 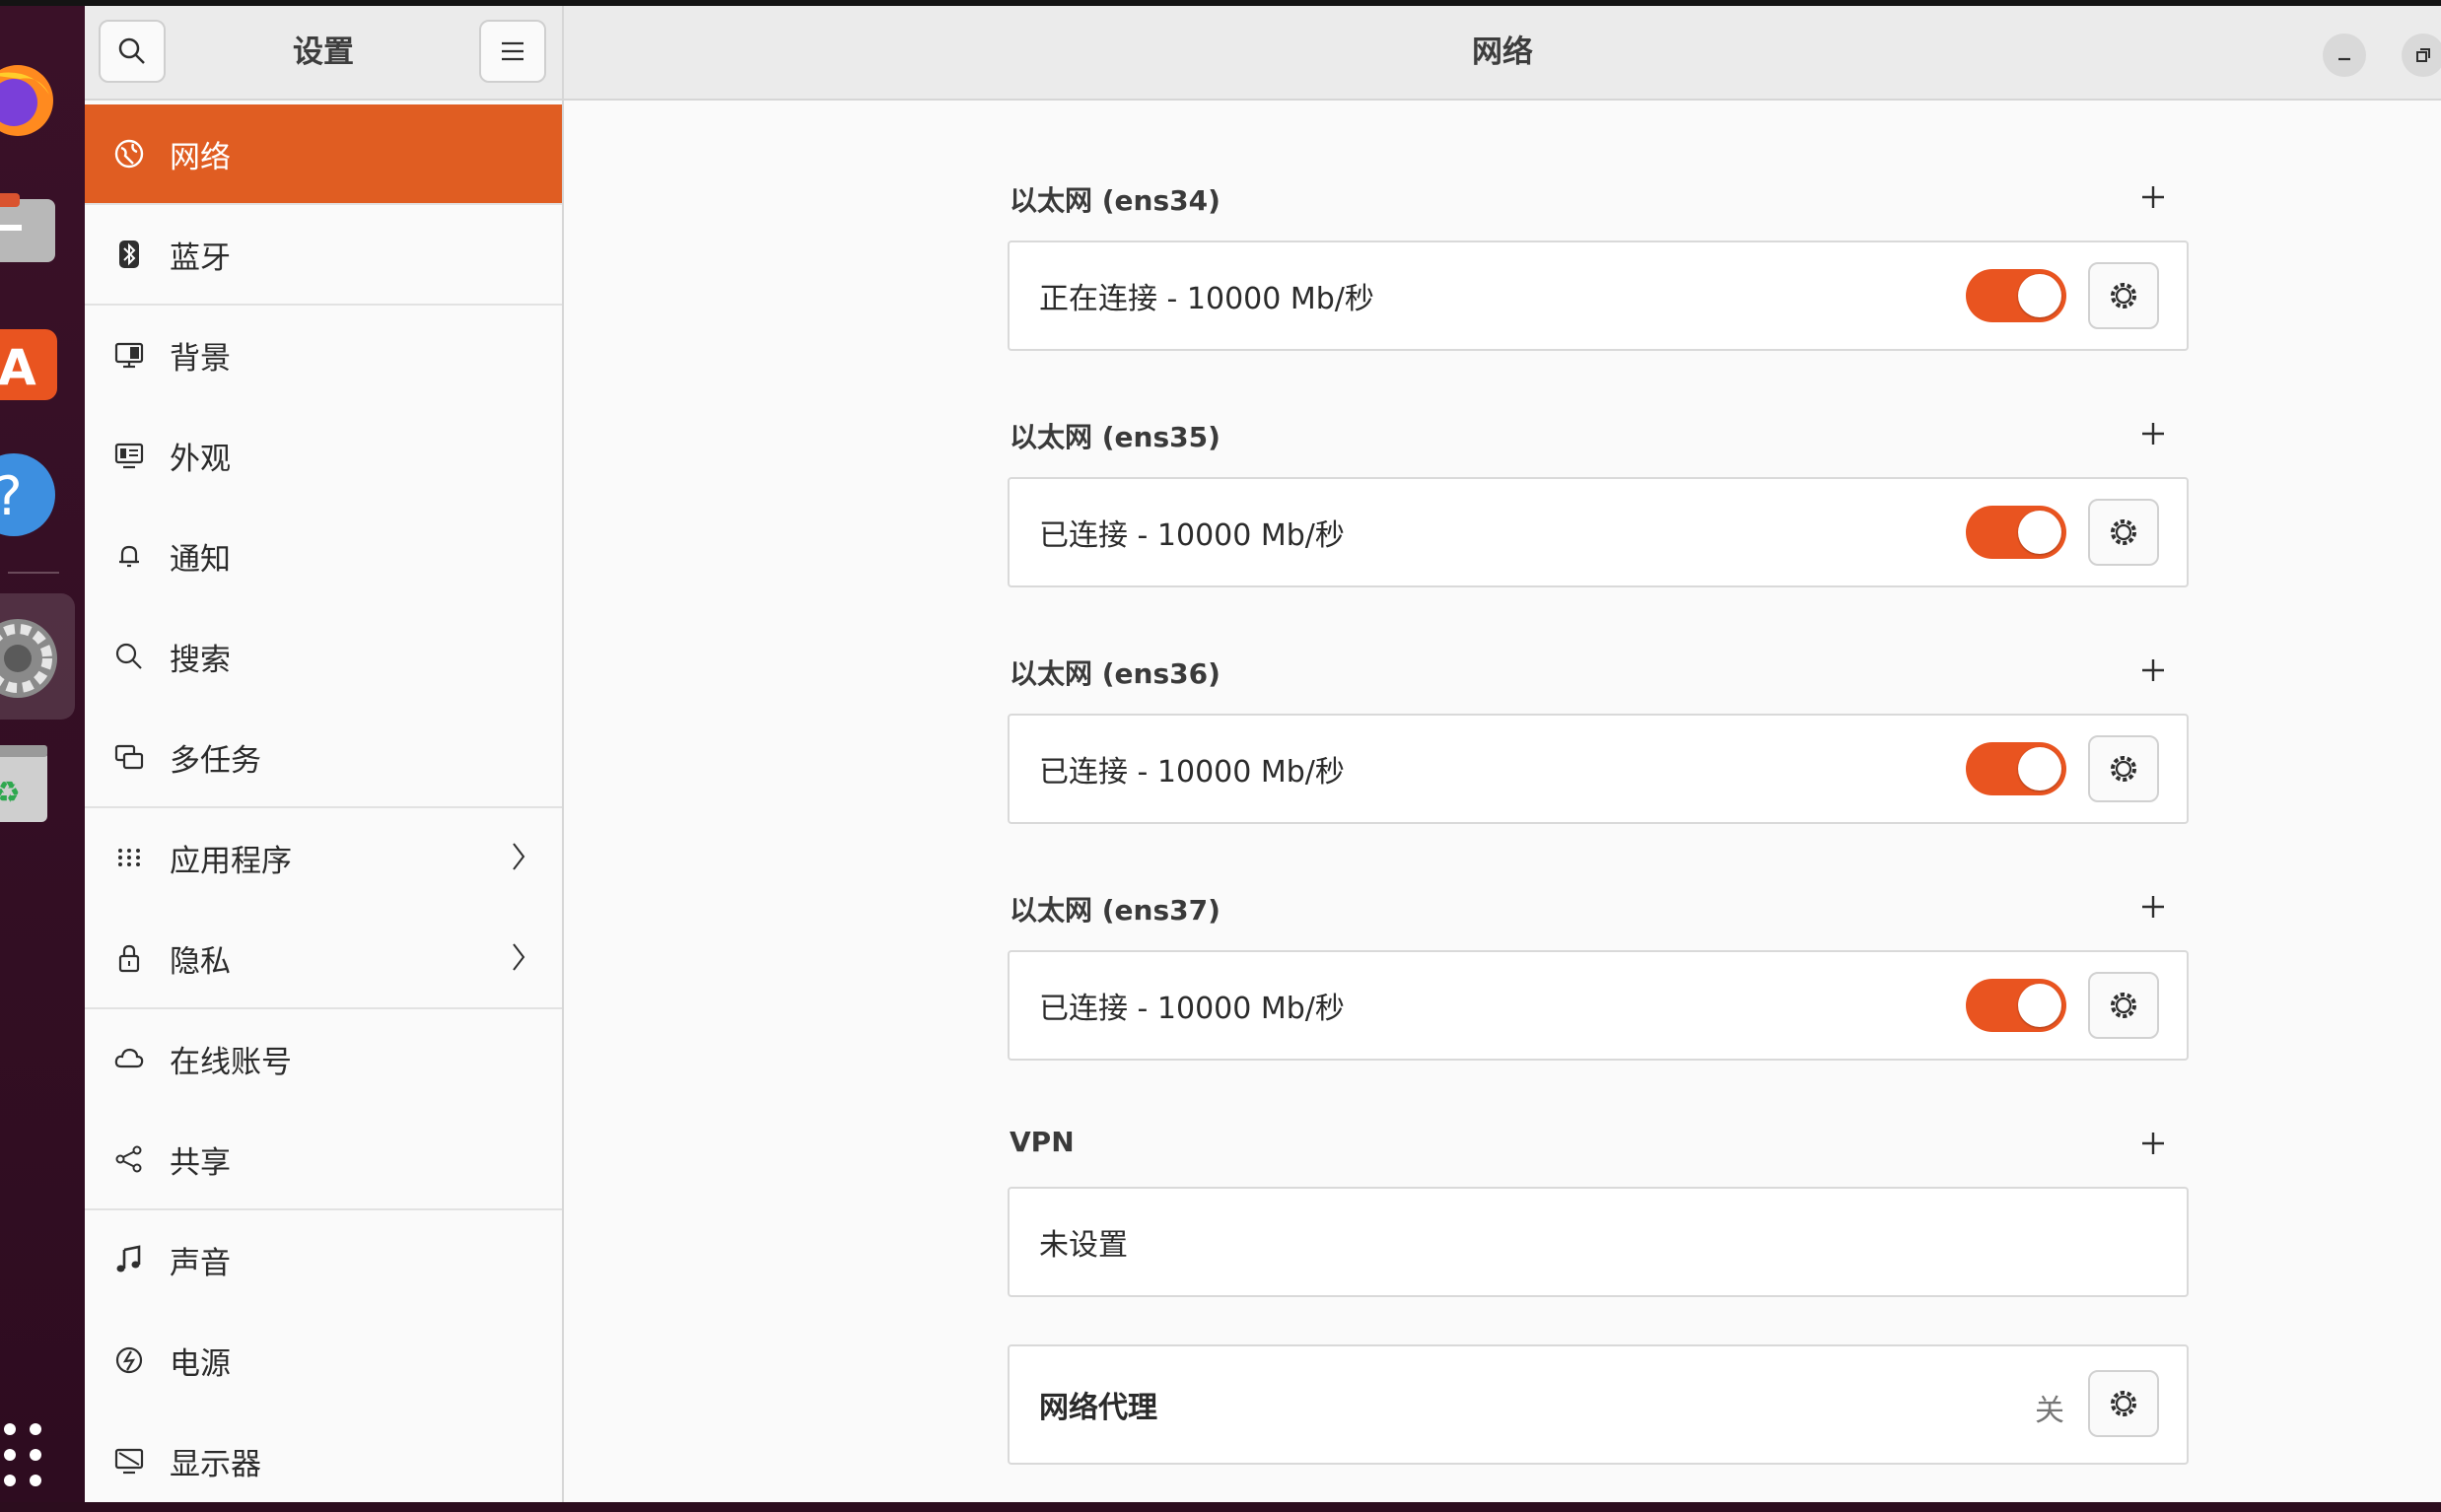 What do you see at coordinates (1115, 200) in the screenshot?
I see `section-title-ethernet: 以太网 (ens34)` at bounding box center [1115, 200].